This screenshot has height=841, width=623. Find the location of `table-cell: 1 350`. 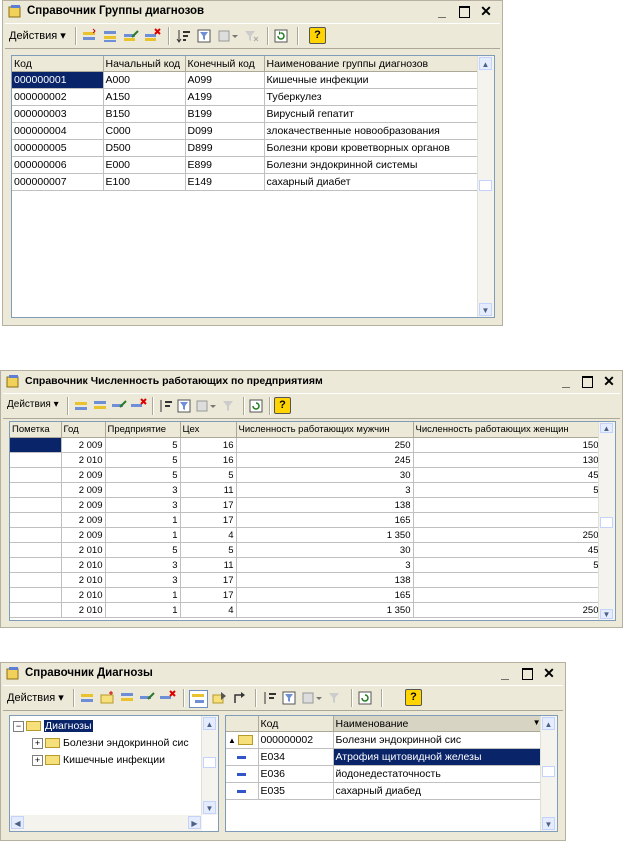

table-cell: 1 350 is located at coordinates (325, 610).